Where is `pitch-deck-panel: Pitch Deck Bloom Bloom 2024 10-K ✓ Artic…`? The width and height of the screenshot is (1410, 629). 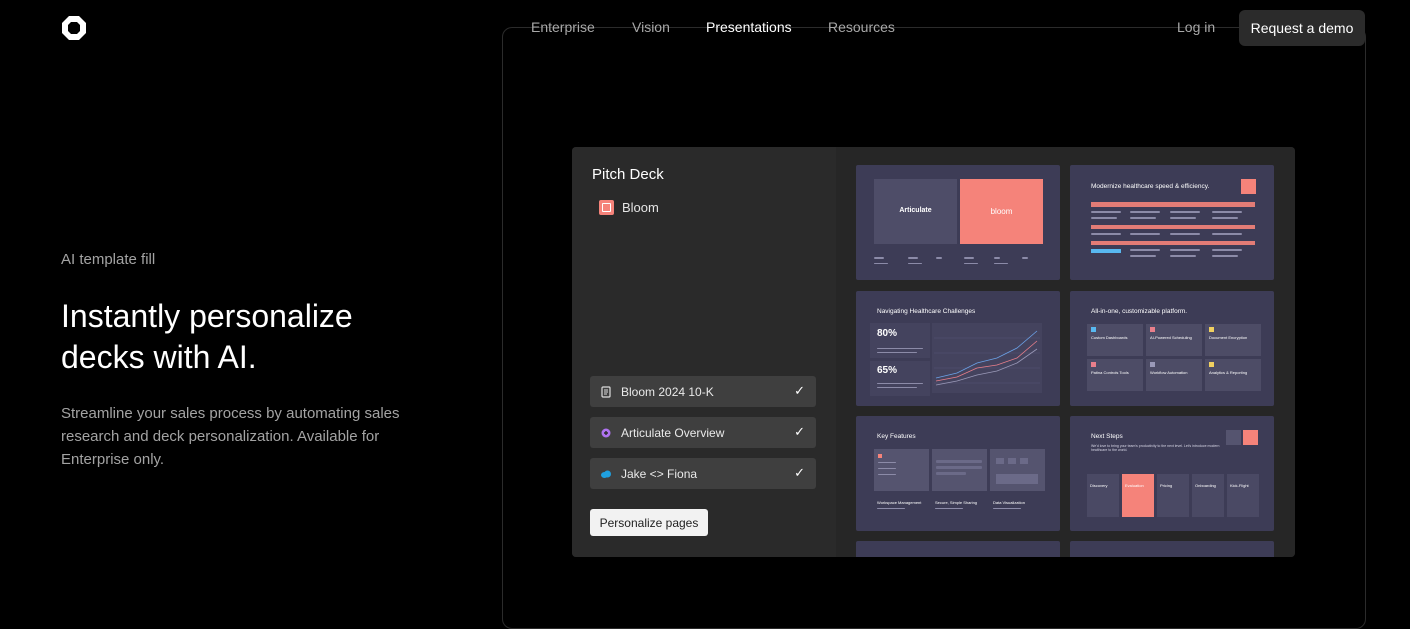 pitch-deck-panel: Pitch Deck Bloom Bloom 2024 10-K ✓ Artic… is located at coordinates (704, 352).